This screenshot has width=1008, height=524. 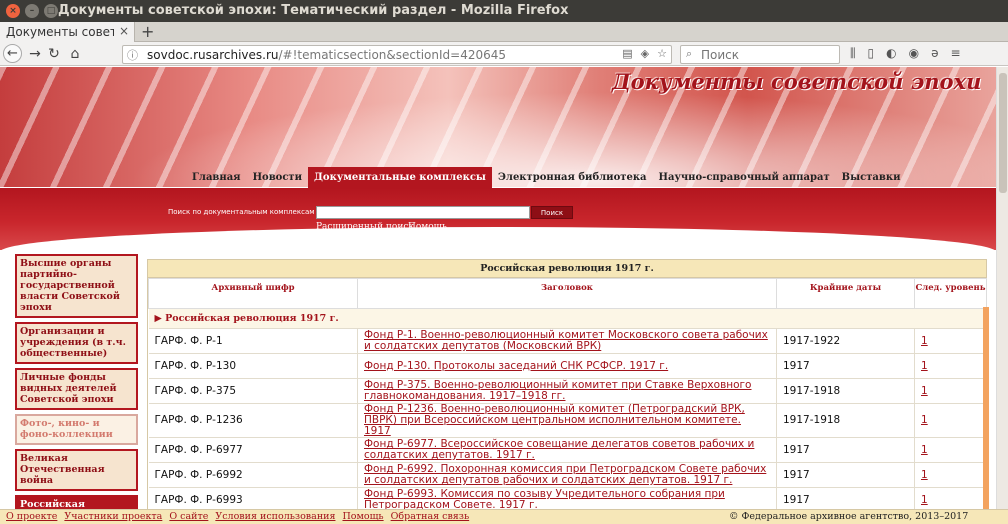 What do you see at coordinates (12, 53) in the screenshot?
I see `back-icon: ←` at bounding box center [12, 53].